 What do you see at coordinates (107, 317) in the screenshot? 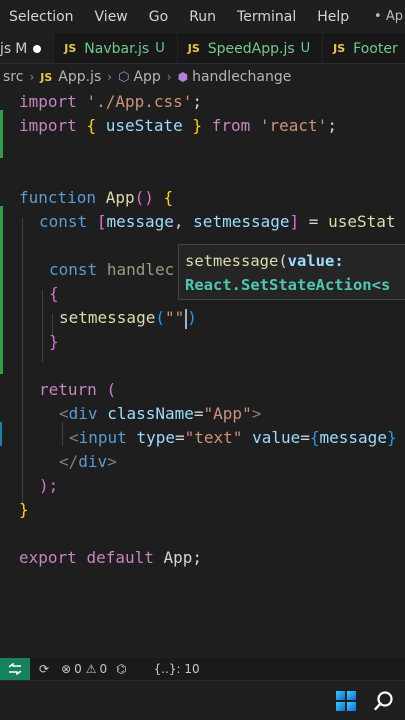
I see `function-call: setmessage` at bounding box center [107, 317].